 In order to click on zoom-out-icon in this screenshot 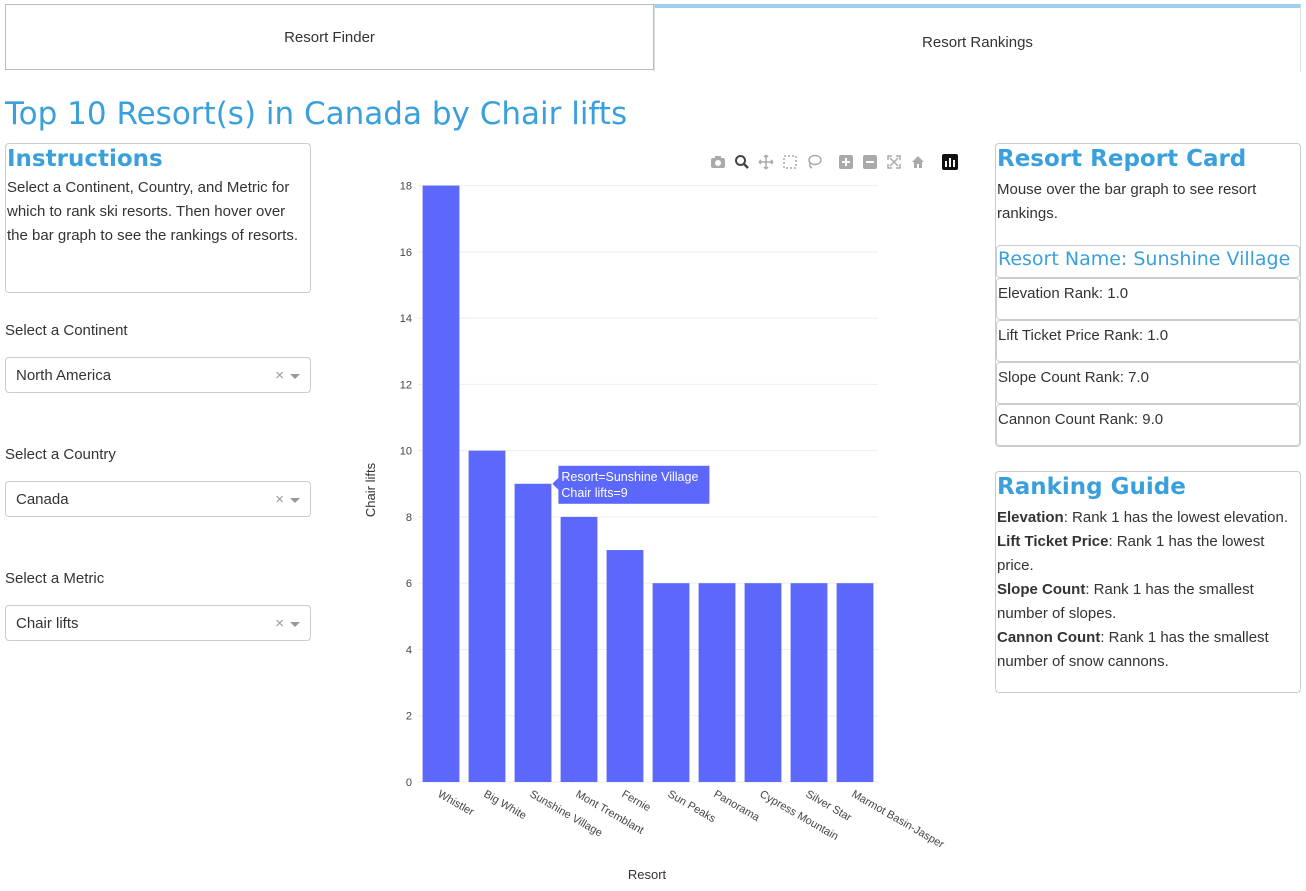, I will do `click(870, 162)`.